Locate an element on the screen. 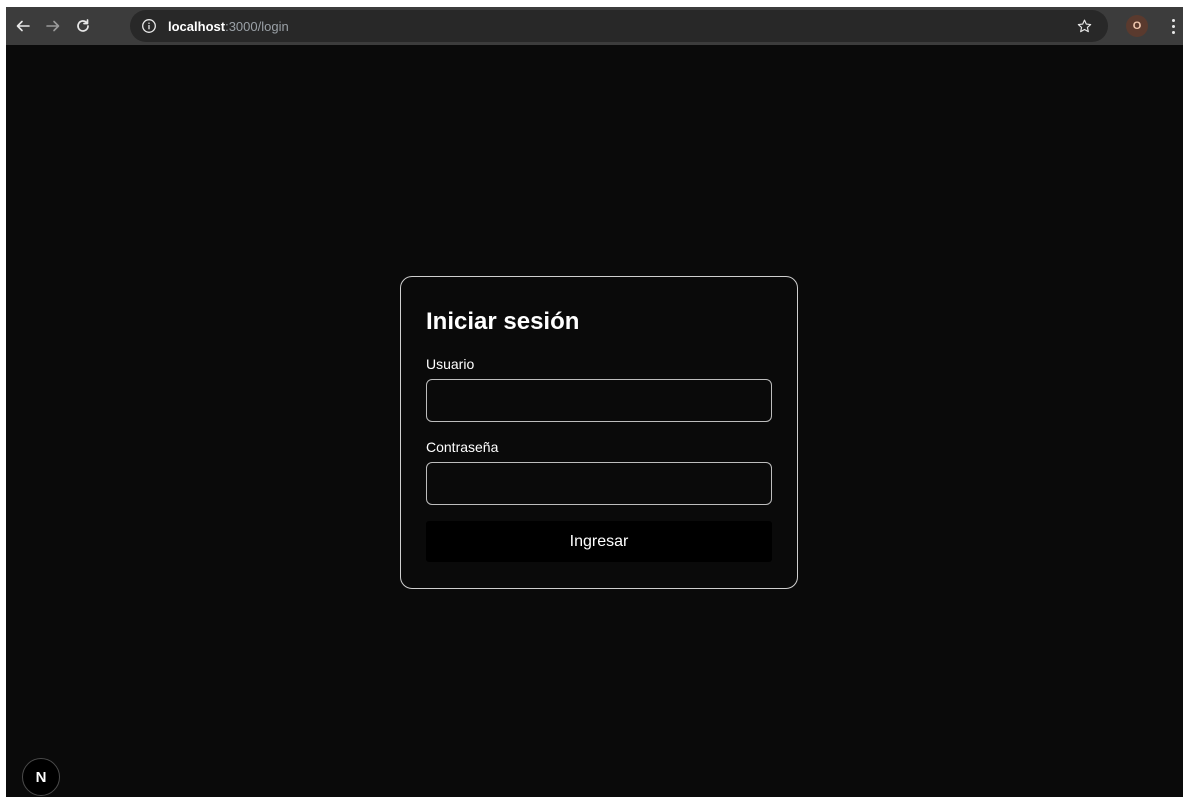  page-title: Iniciar sesión is located at coordinates (503, 321).